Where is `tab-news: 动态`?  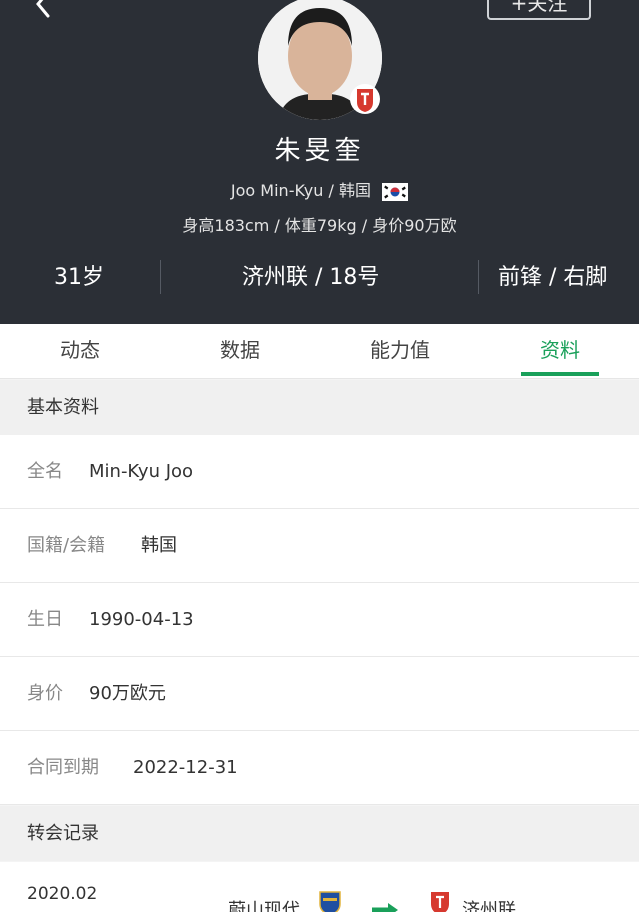 tab-news: 动态 is located at coordinates (80, 351).